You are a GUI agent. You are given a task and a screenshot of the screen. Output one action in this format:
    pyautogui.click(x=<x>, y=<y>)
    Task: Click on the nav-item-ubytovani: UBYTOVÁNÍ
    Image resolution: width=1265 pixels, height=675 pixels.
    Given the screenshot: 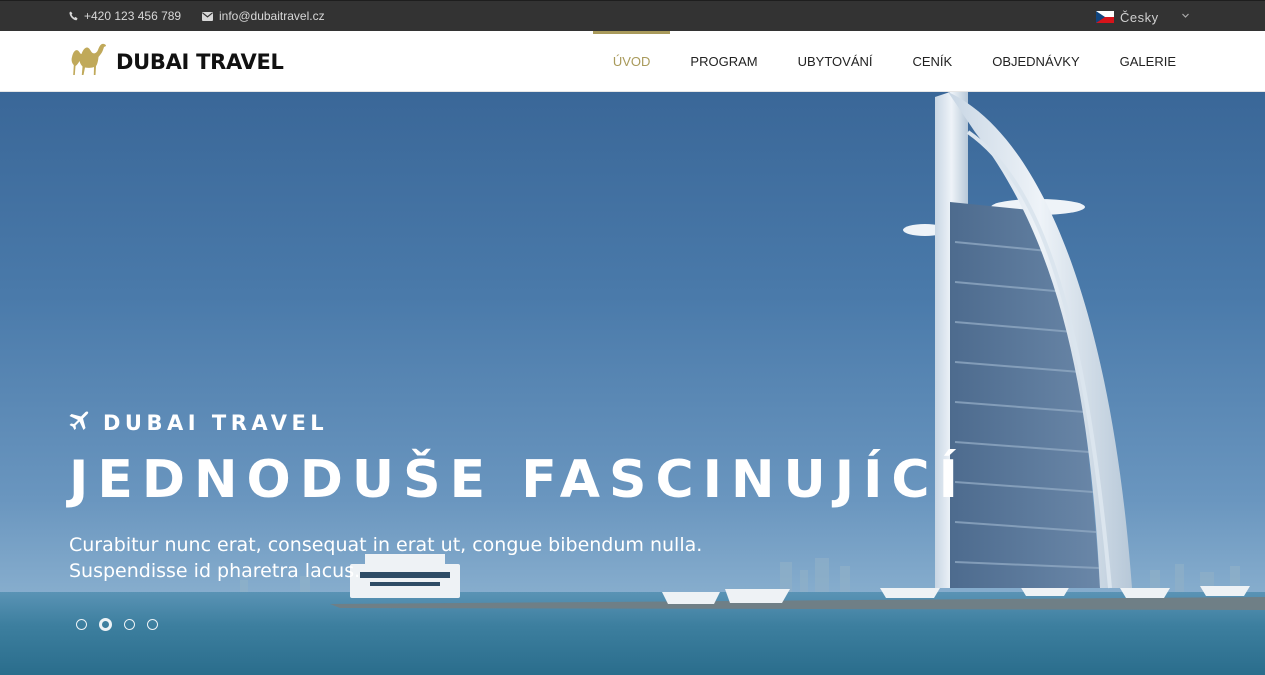 What is the action you would take?
    pyautogui.click(x=835, y=61)
    